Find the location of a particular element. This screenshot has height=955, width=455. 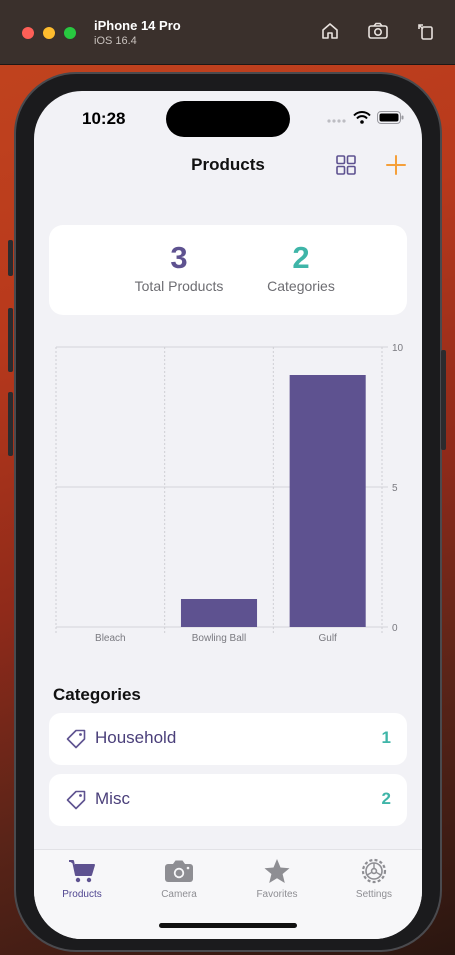

camera-icon is located at coordinates (179, 871).